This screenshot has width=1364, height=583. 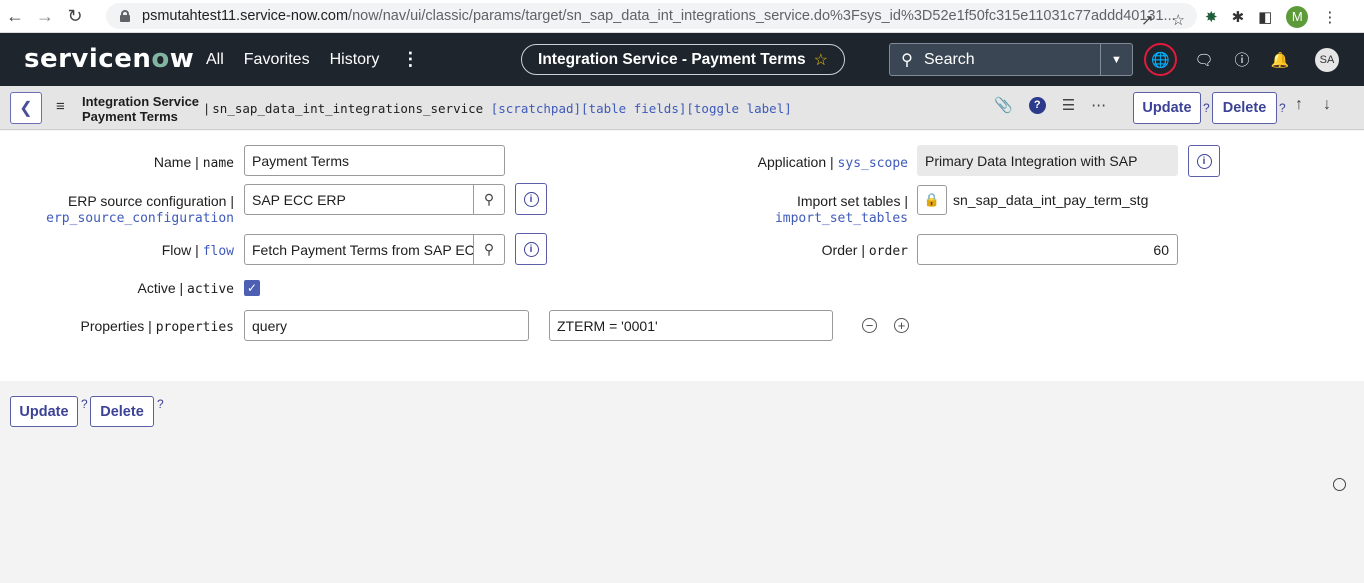 I want to click on delete-help-link-bottom: ?, so click(x=160, y=404).